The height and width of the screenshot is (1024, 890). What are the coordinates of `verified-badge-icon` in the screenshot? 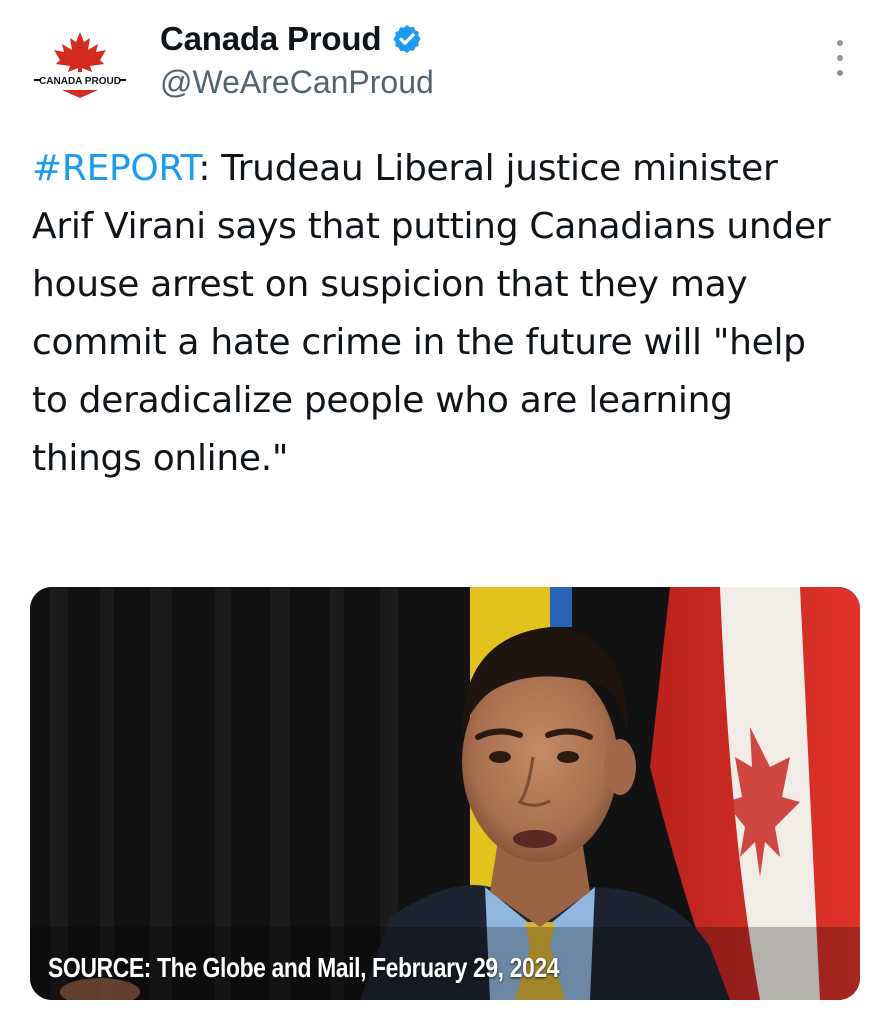 It's located at (407, 39).